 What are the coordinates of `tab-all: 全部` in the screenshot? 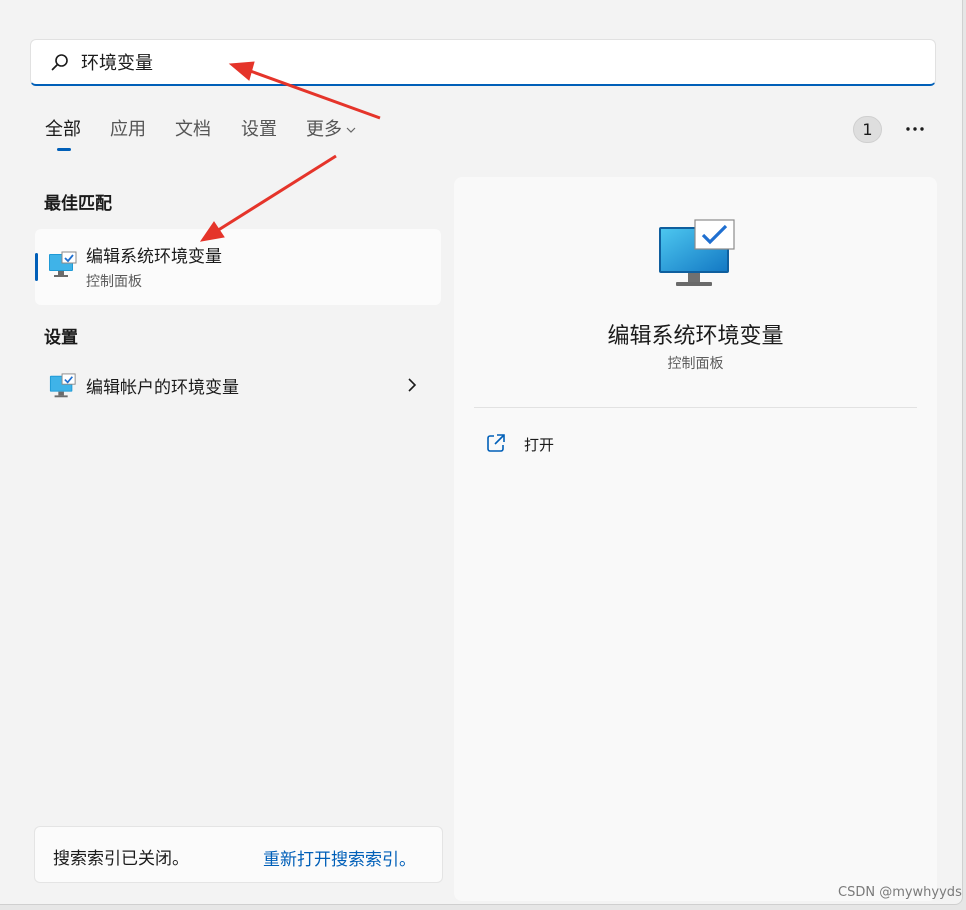 It's located at (63, 128).